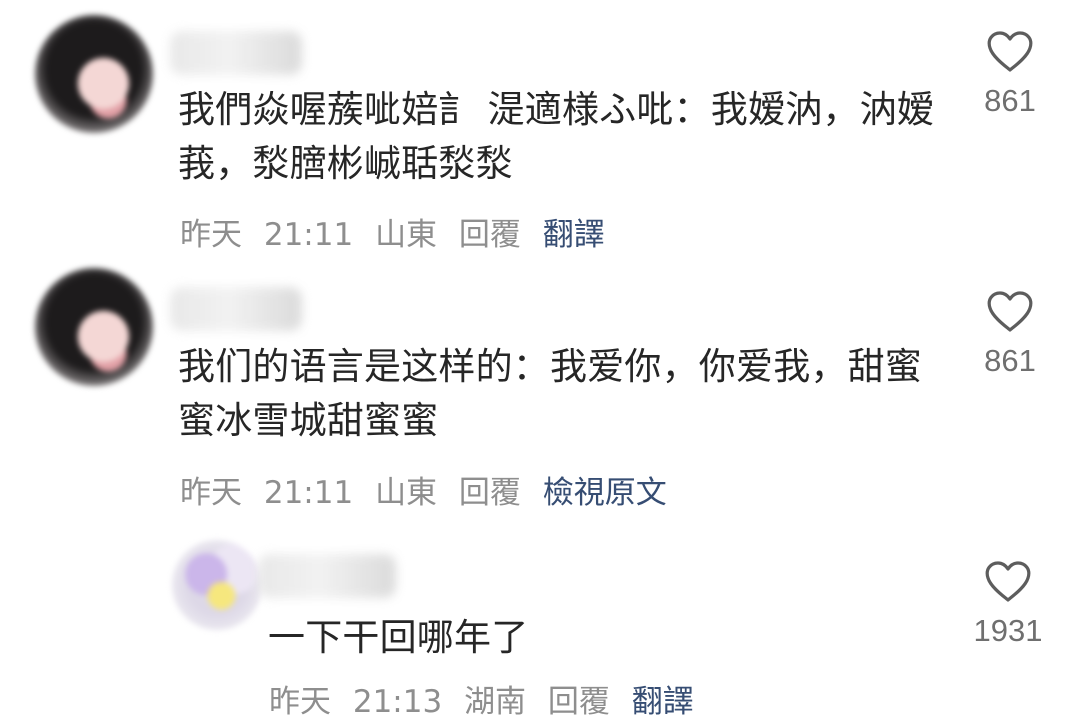 Image resolution: width=1080 pixels, height=721 pixels. I want to click on view-original-link: 檢視原文, so click(605, 493).